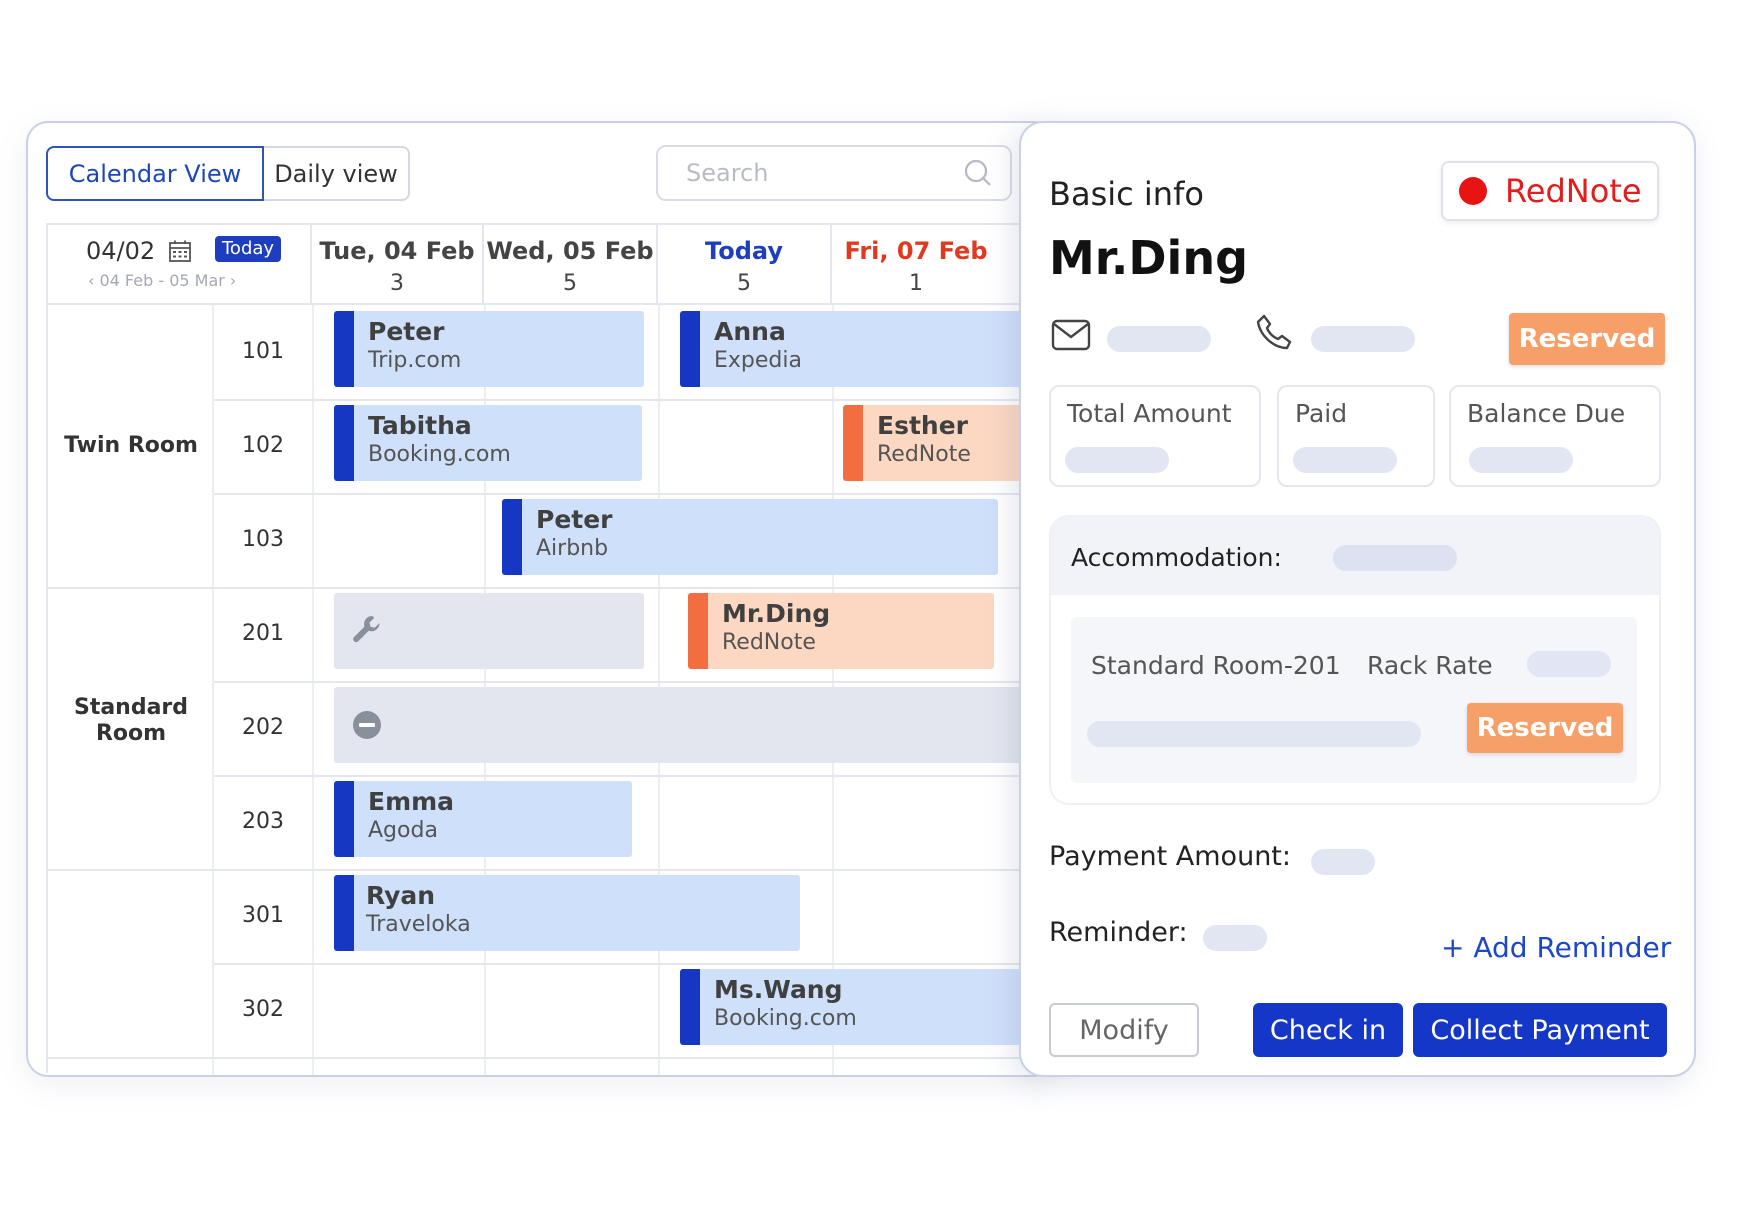 This screenshot has height=1215, width=1744. I want to click on room-detail: Standard Room-201 Rack Rate Reserved, so click(1354, 700).